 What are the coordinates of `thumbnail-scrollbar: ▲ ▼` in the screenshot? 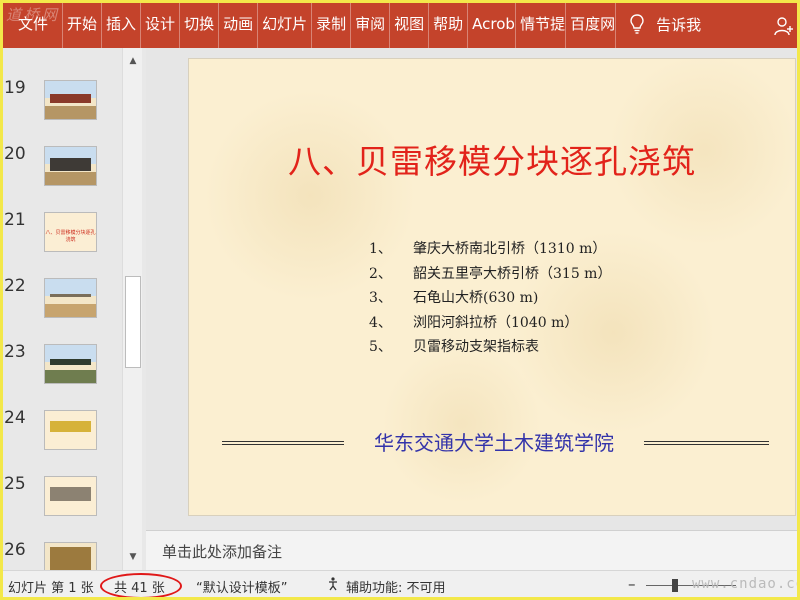 It's located at (132, 309).